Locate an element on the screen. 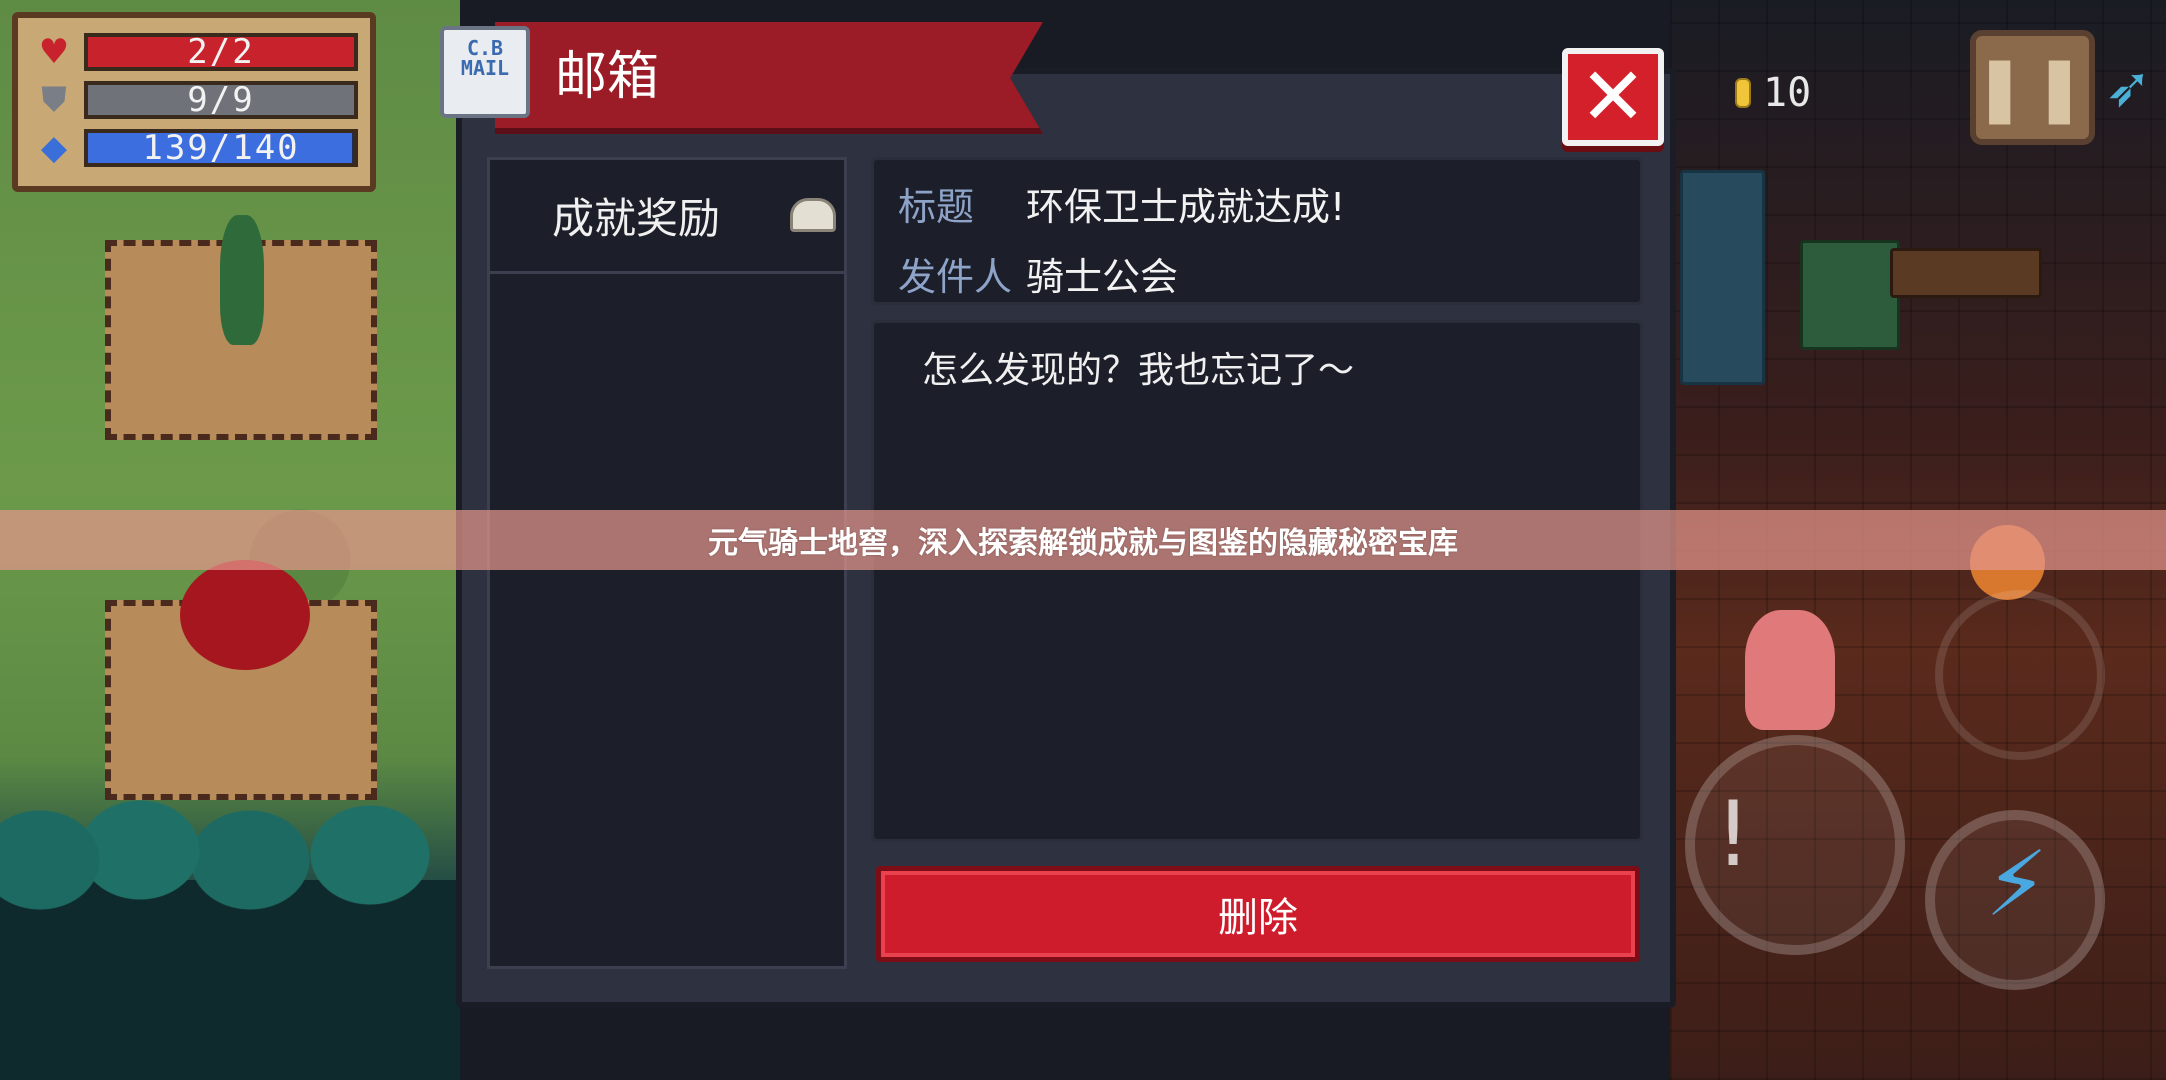  open-envelope-icon is located at coordinates (813, 215).